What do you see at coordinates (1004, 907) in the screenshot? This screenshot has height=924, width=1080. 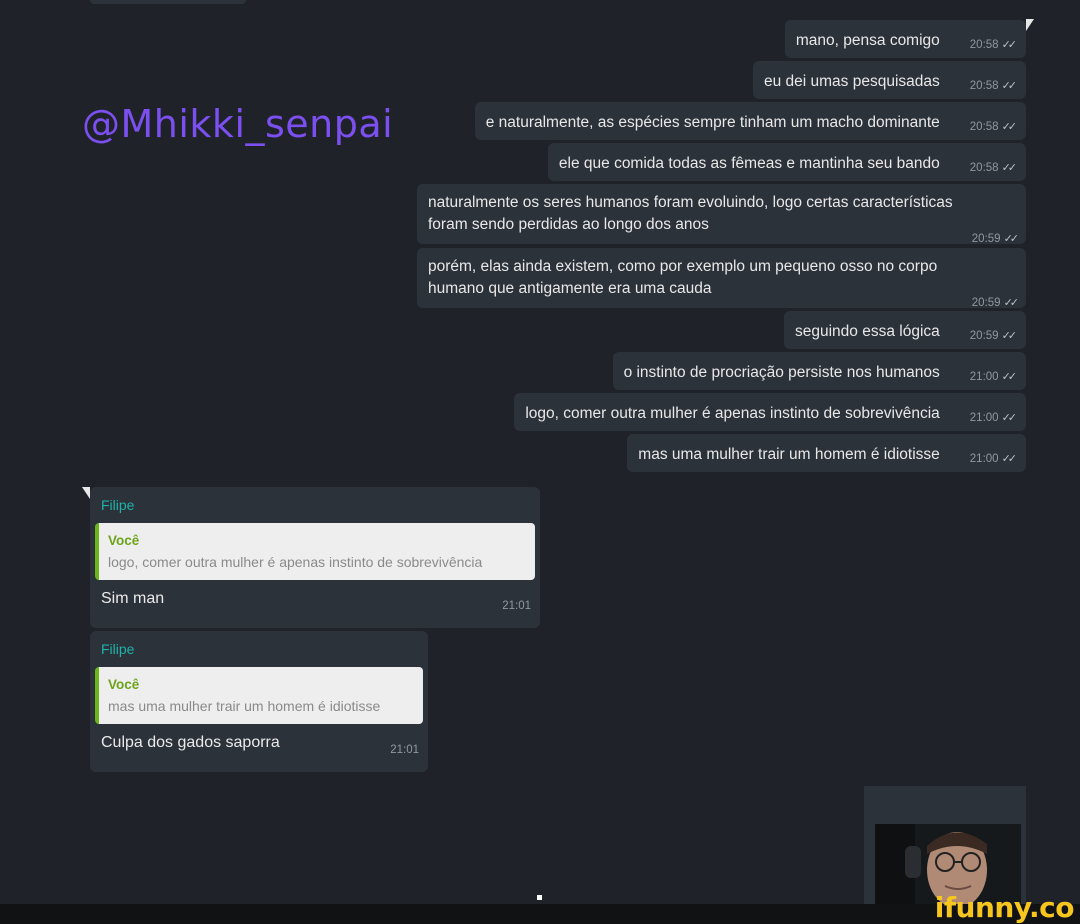 I see `ifunny-logo: ifunny.co` at bounding box center [1004, 907].